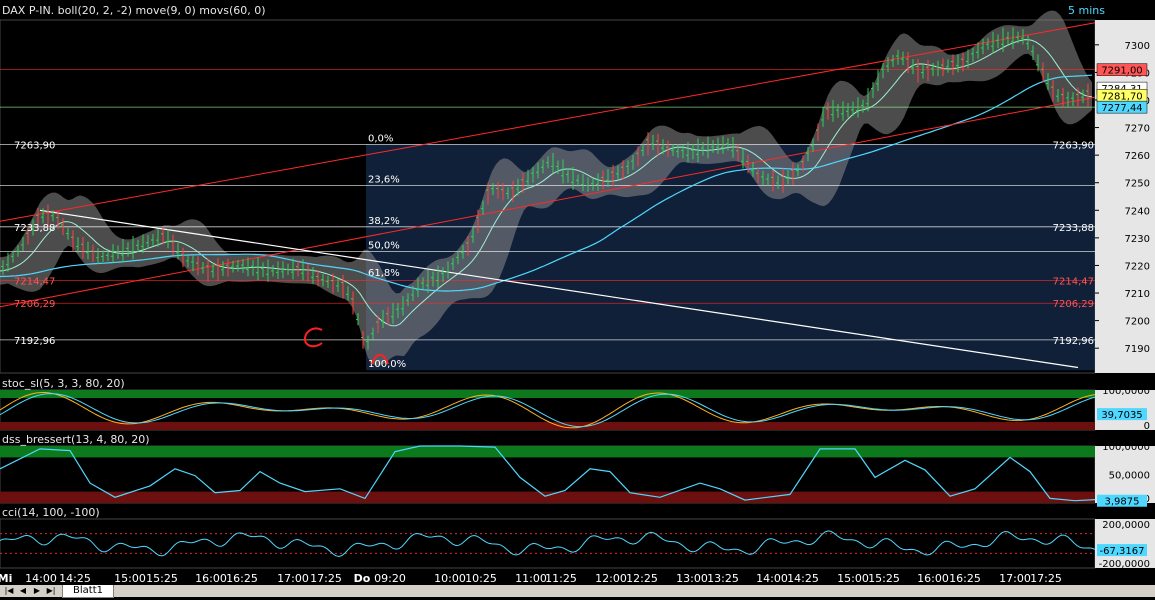  What do you see at coordinates (63, 383) in the screenshot?
I see `stochastic-title: stoc_sl(5, 3, 3, 80, 20)` at bounding box center [63, 383].